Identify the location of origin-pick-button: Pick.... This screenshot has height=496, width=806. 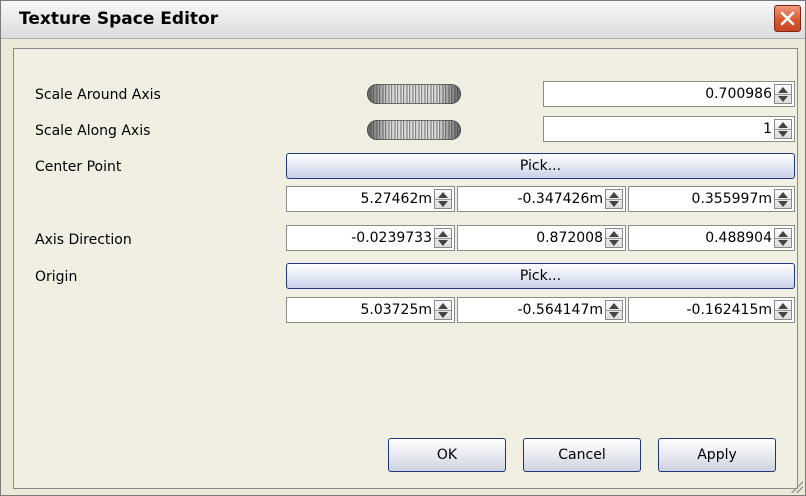
(540, 276).